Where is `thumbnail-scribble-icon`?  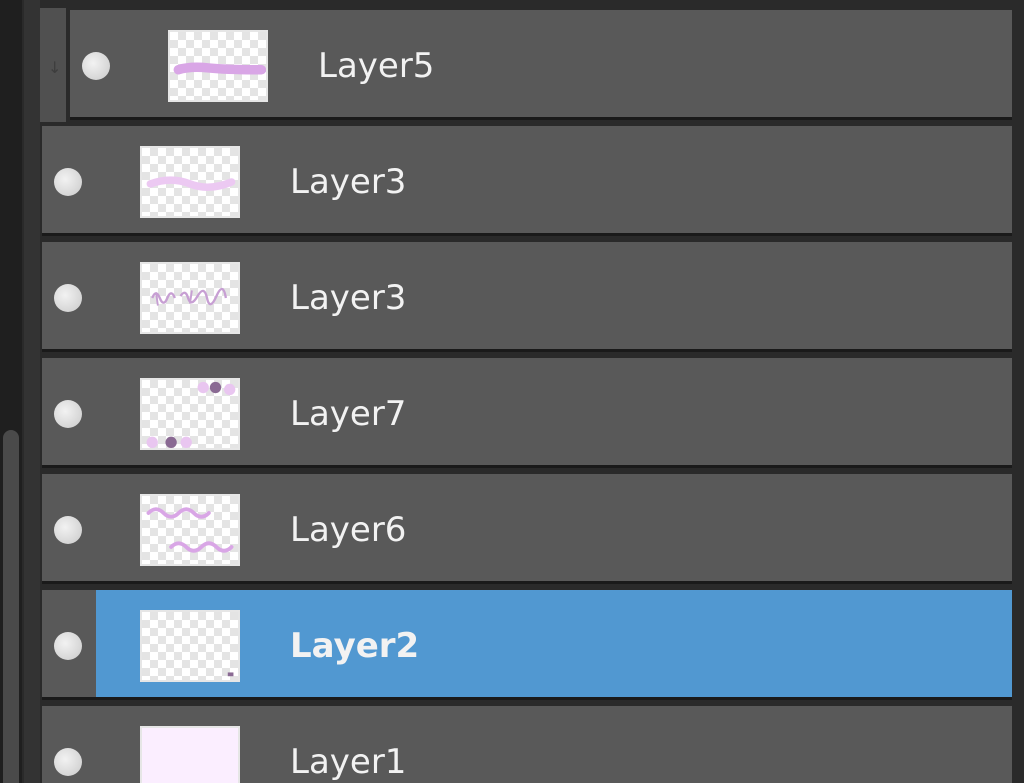
thumbnail-scribble-icon is located at coordinates (189, 296).